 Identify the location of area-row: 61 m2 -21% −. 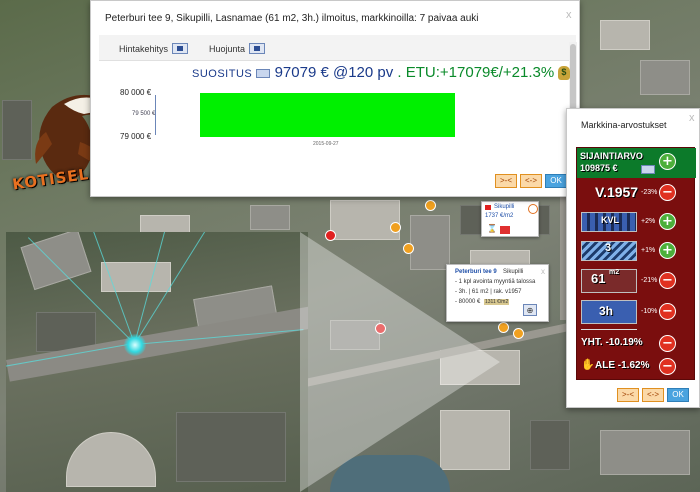
(636, 281).